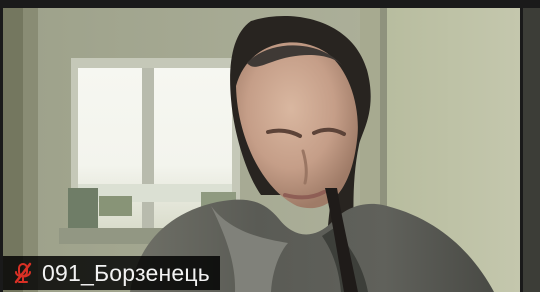  I want to click on next-participant-video-edge, so click(531, 150).